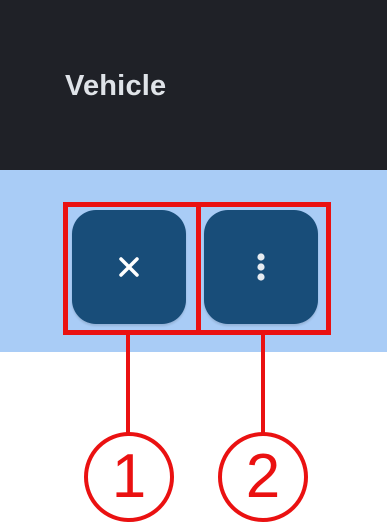 This screenshot has width=387, height=524. What do you see at coordinates (129, 477) in the screenshot?
I see `callout-marker-1: 1` at bounding box center [129, 477].